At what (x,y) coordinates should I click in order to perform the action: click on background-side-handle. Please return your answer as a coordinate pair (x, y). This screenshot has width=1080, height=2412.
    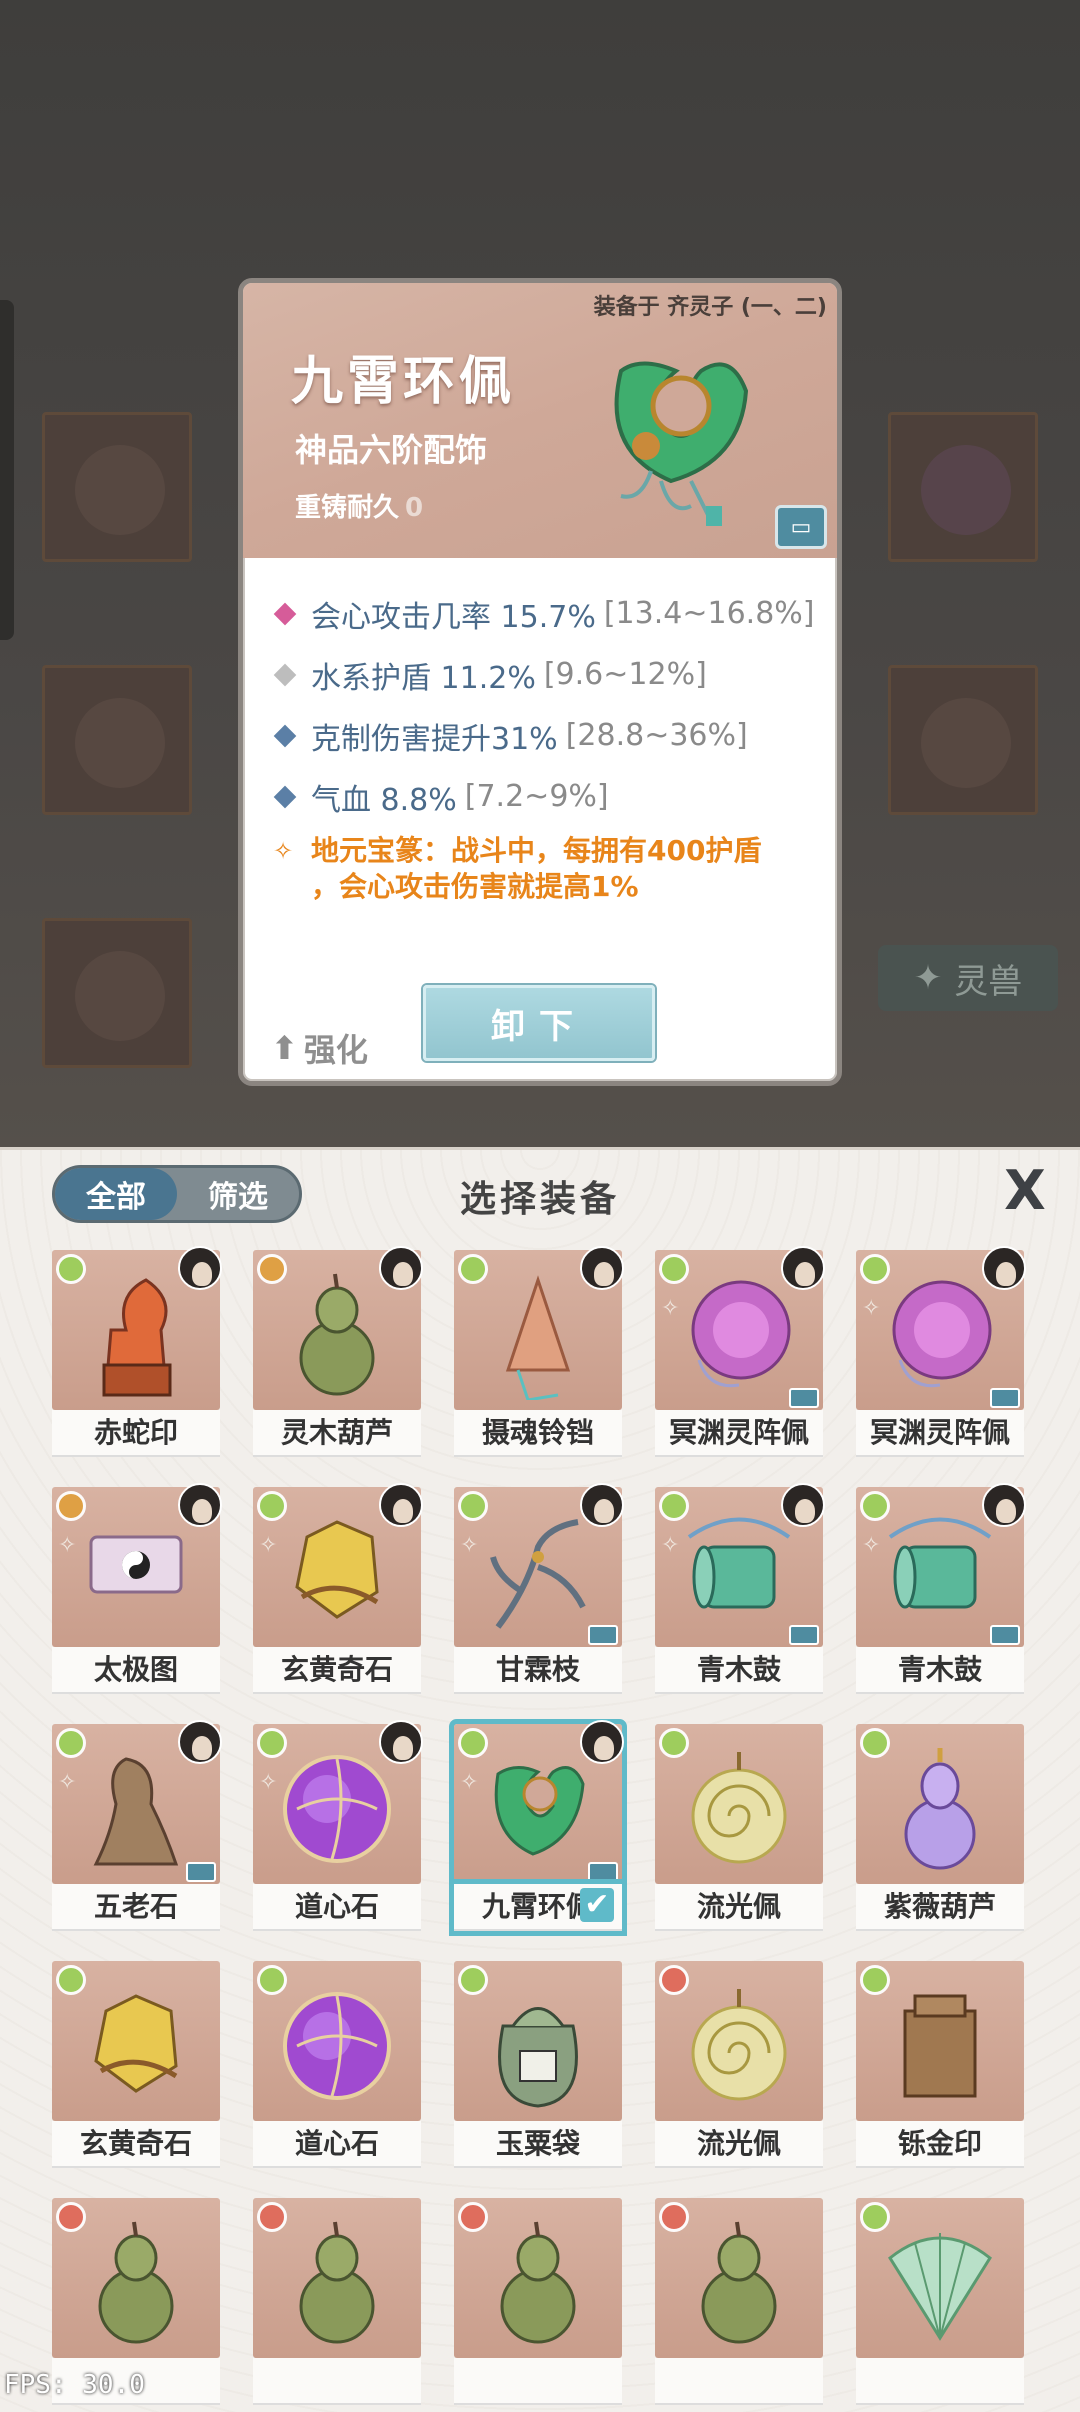
    Looking at the image, I should click on (7, 470).